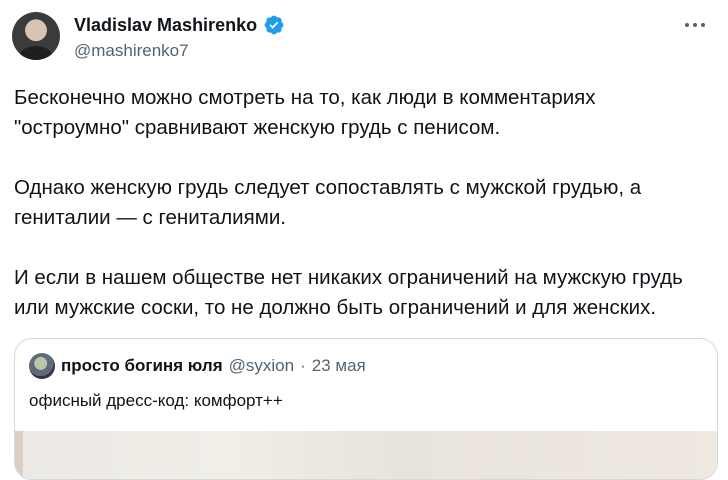 This screenshot has height=480, width=728. Describe the element at coordinates (274, 25) in the screenshot. I see `verified-badge-icon` at that location.